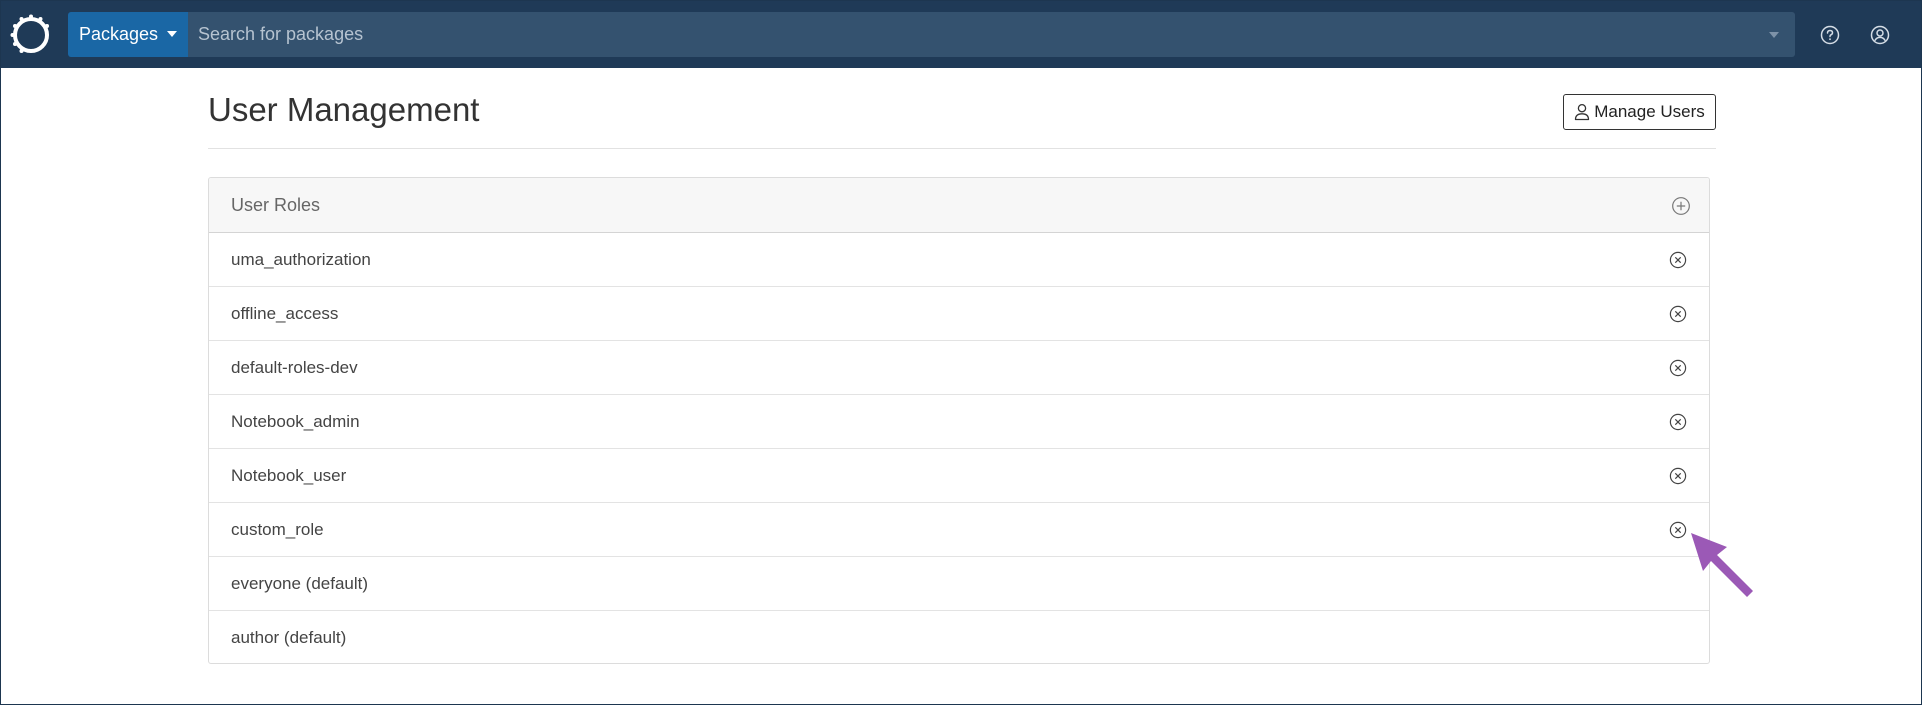 The width and height of the screenshot is (1922, 705). I want to click on annotation-arrow-icon, so click(1722, 565).